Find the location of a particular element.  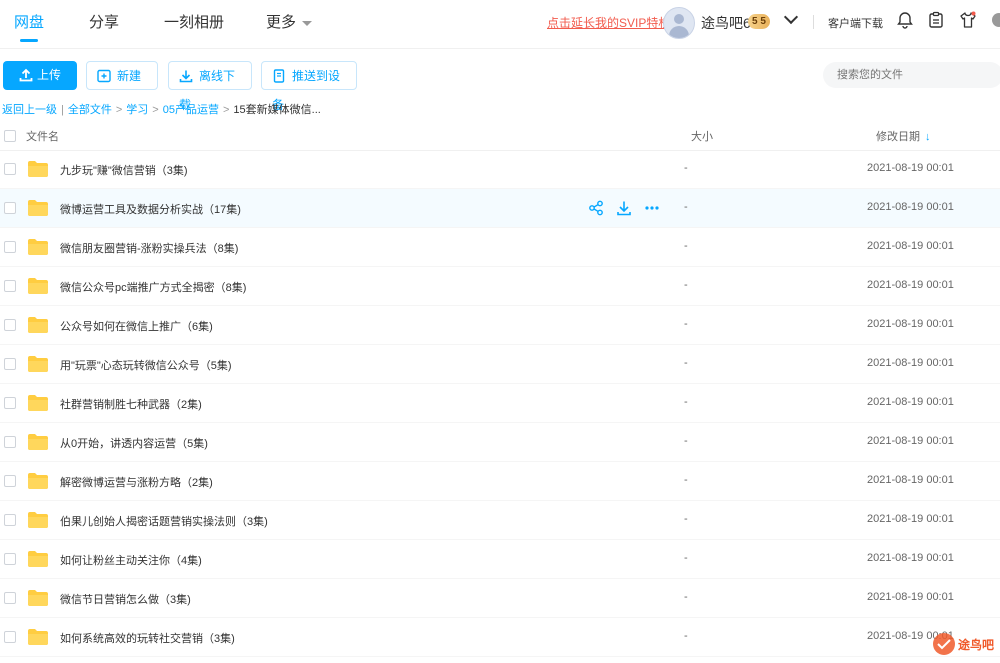

file-name: 公众号如何在微信上推广（6集) is located at coordinates (136, 326).